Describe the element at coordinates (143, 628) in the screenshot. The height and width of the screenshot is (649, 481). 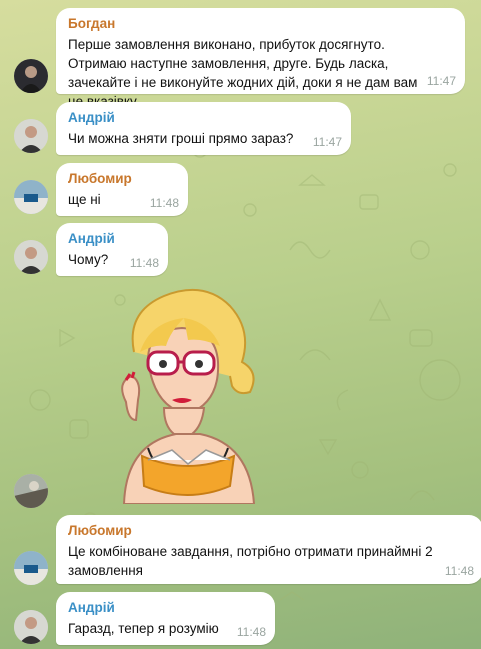
I see `message-text: Гаразд, тепер я розумію` at that location.